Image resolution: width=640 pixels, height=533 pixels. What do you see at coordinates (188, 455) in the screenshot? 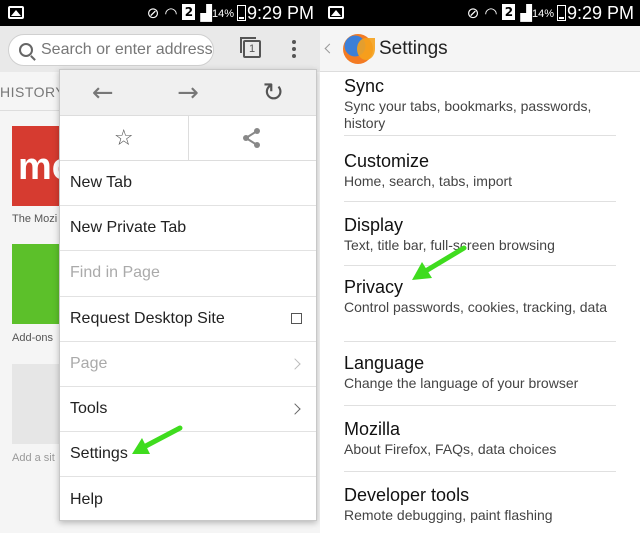
I see `menu-item-settings: Settings` at bounding box center [188, 455].